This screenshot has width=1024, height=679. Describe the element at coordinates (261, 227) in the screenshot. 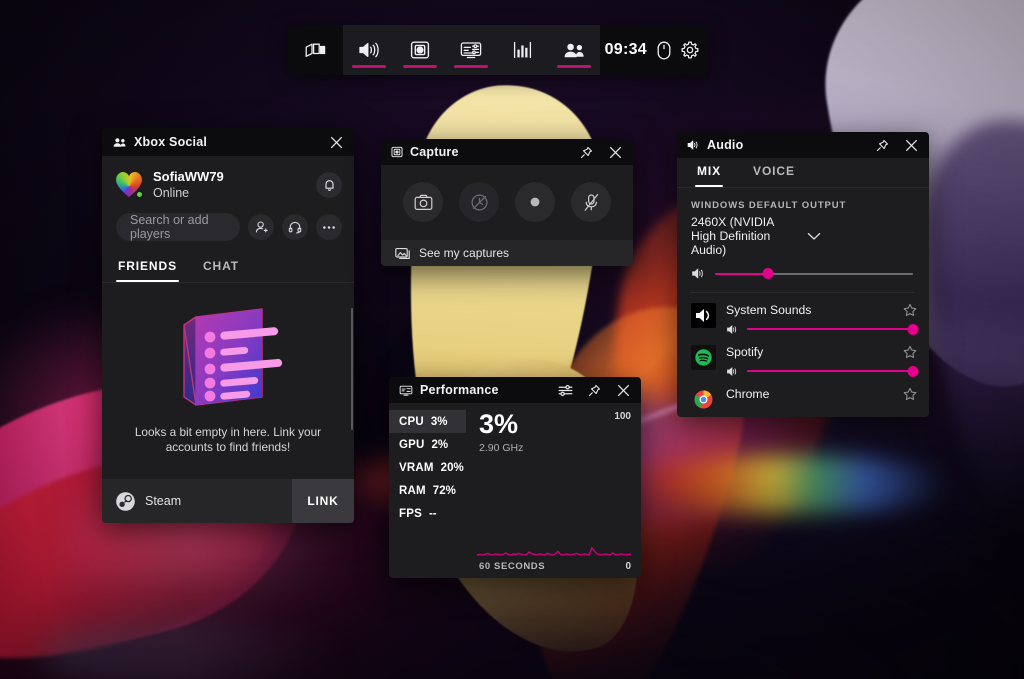

I see `add-friend-button` at that location.